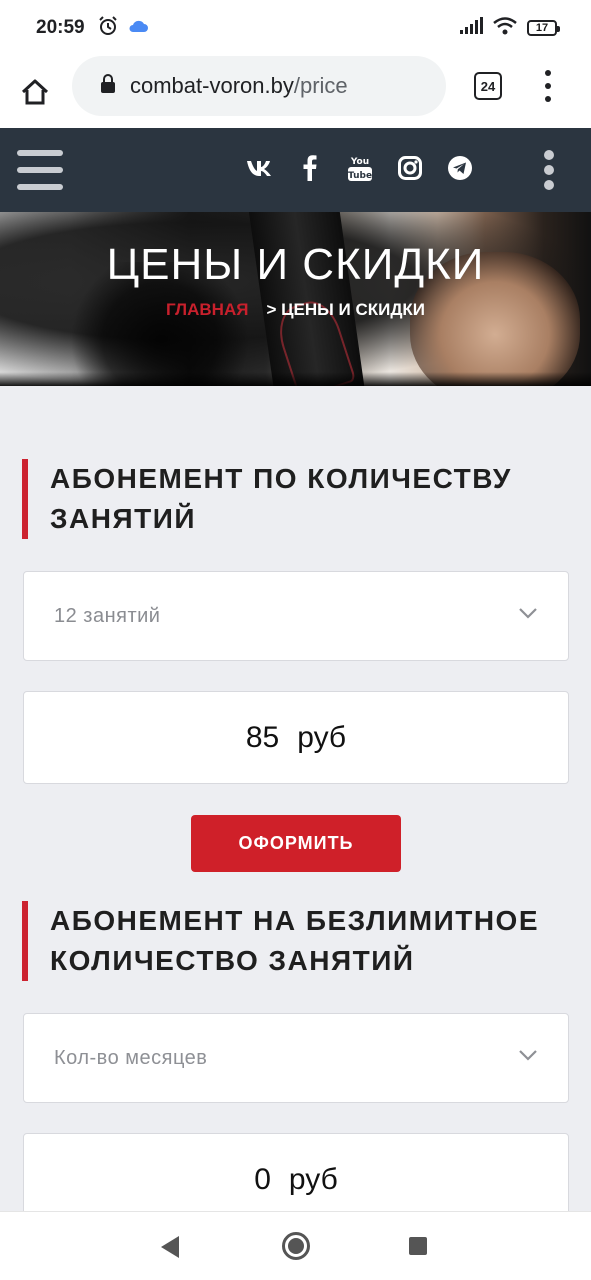 The width and height of the screenshot is (591, 1280). I want to click on system-navigation-bar, so click(295, 1245).